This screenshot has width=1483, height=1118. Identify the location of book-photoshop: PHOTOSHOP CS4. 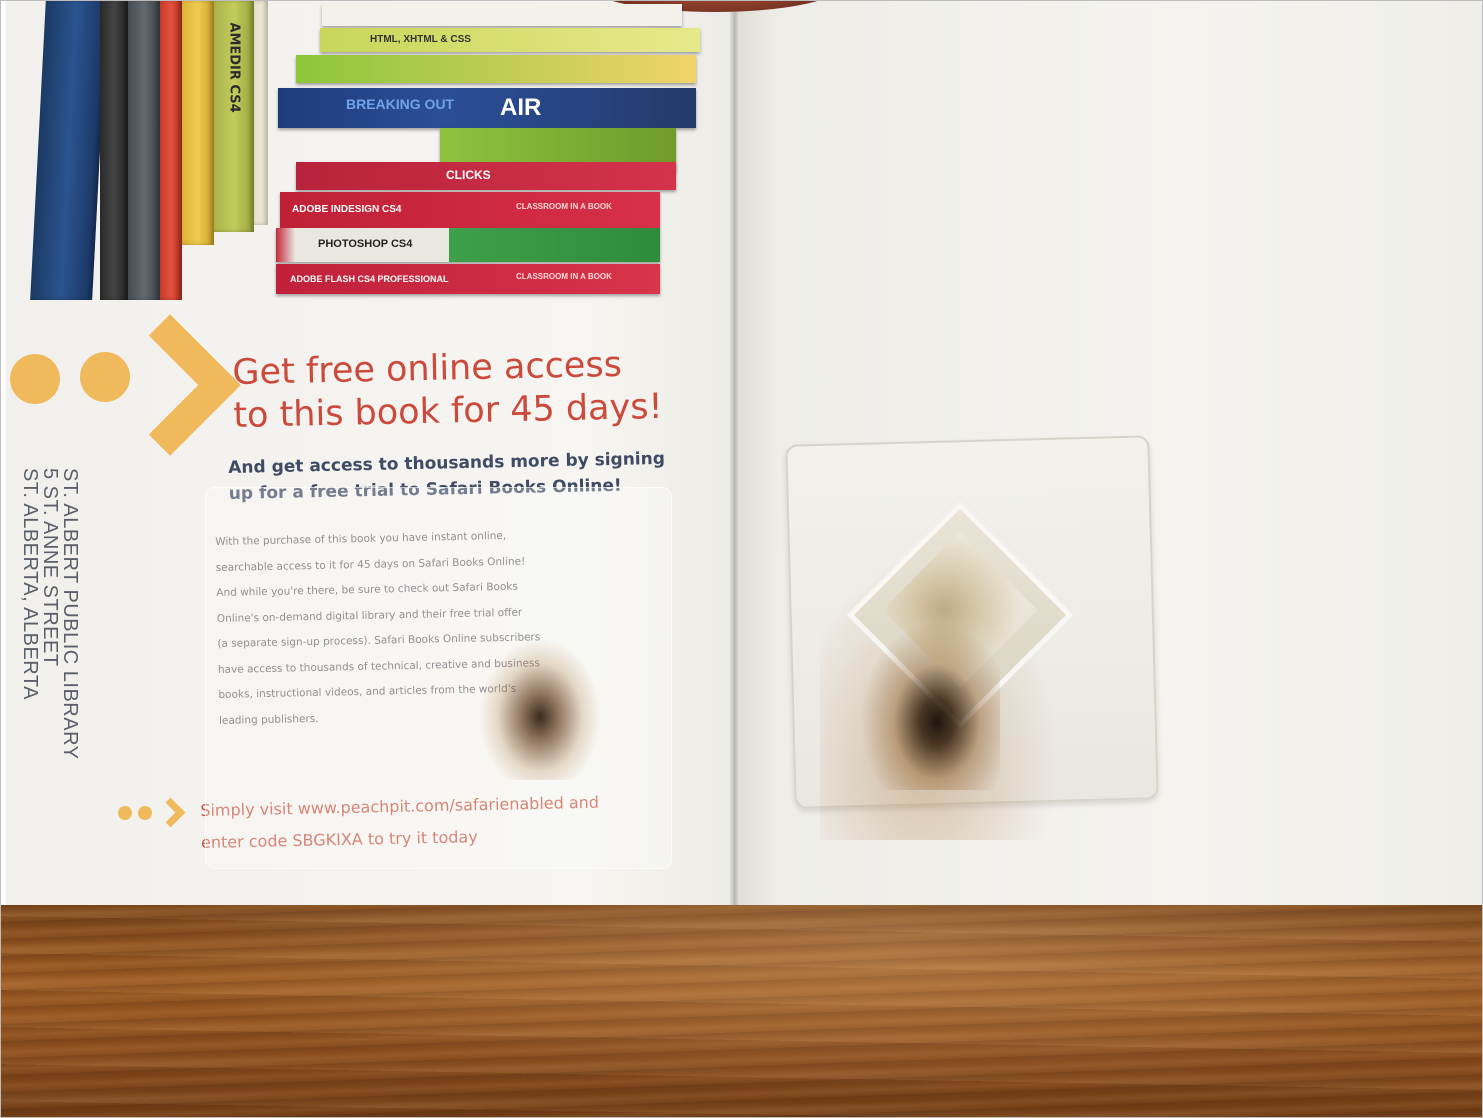
(468, 245).